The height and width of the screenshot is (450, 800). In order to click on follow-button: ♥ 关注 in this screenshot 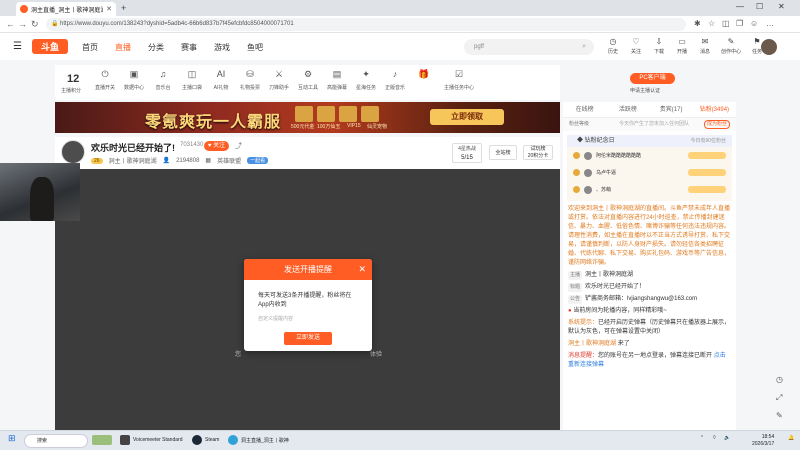, I will do `click(216, 146)`.